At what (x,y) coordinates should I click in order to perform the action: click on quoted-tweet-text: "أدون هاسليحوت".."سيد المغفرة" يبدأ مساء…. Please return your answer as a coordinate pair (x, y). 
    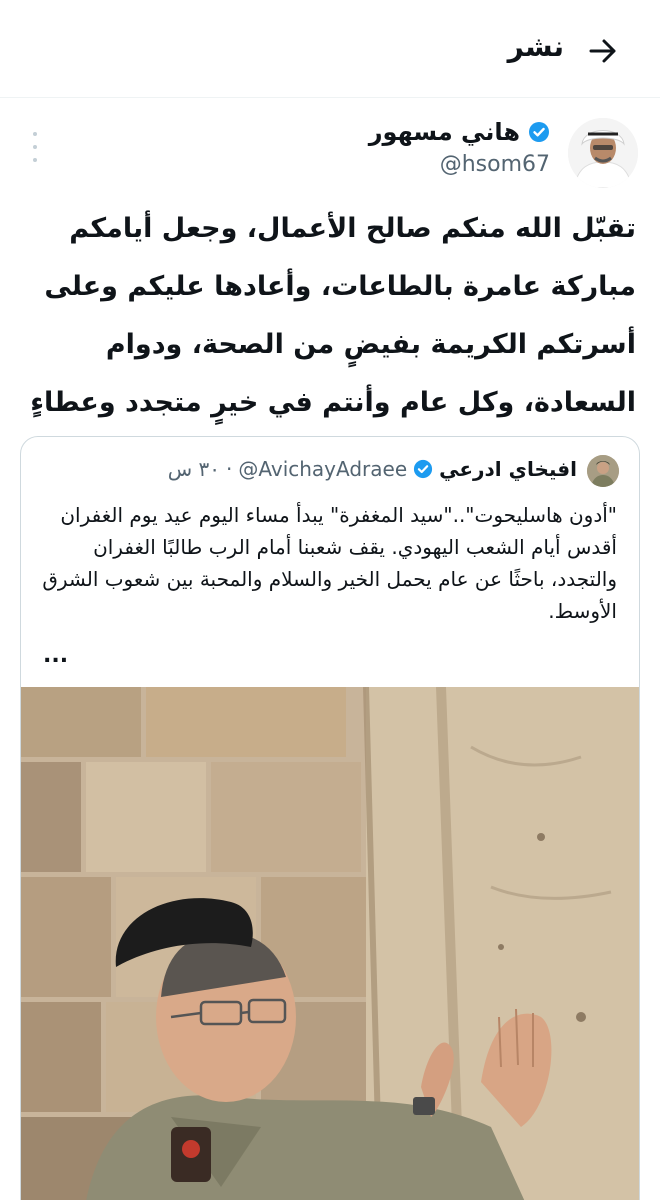
    Looking at the image, I should click on (329, 563).